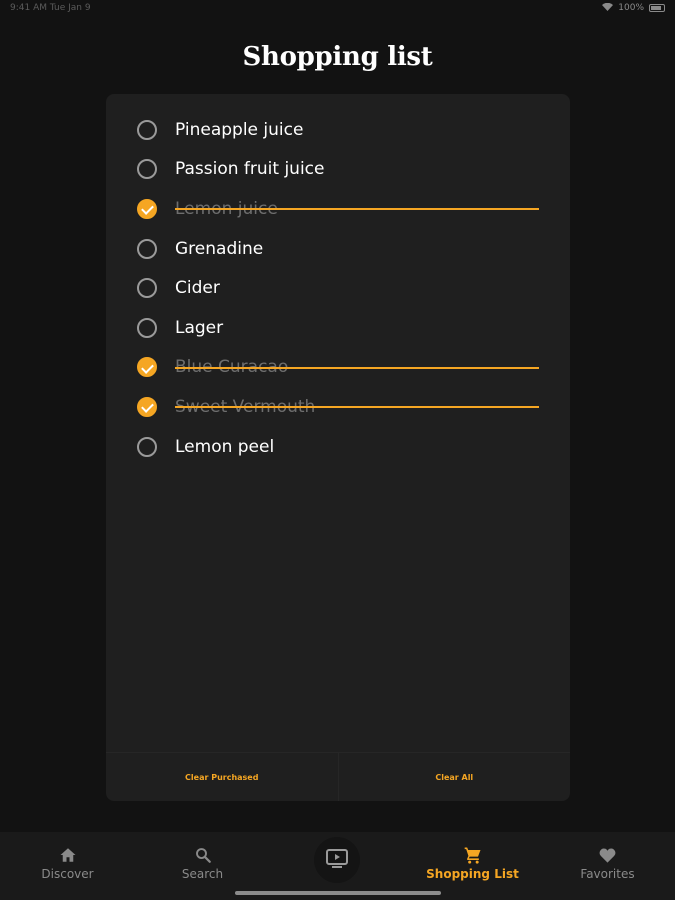 The height and width of the screenshot is (900, 675). I want to click on heart-icon, so click(608, 855).